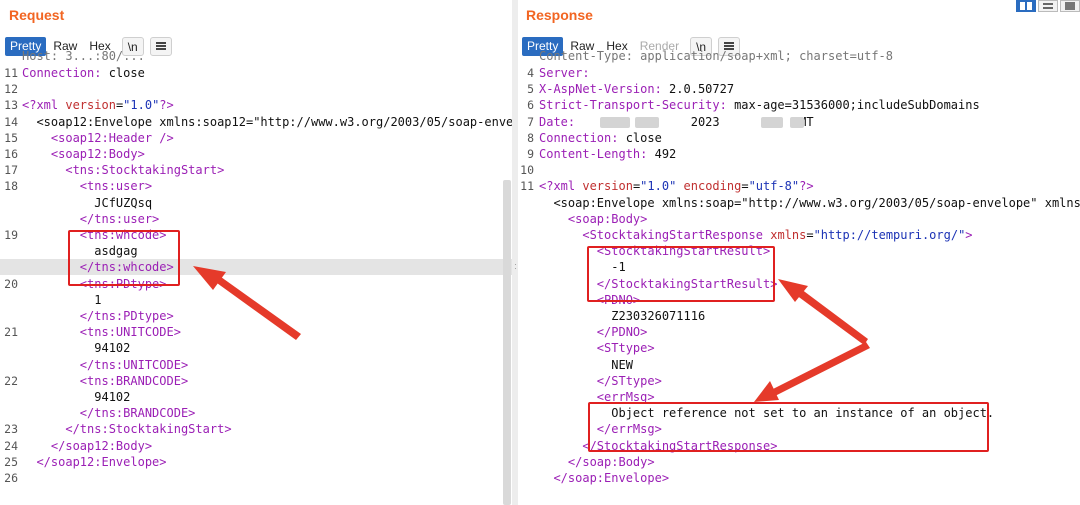  I want to click on split-vertical-icon, so click(1048, 6).